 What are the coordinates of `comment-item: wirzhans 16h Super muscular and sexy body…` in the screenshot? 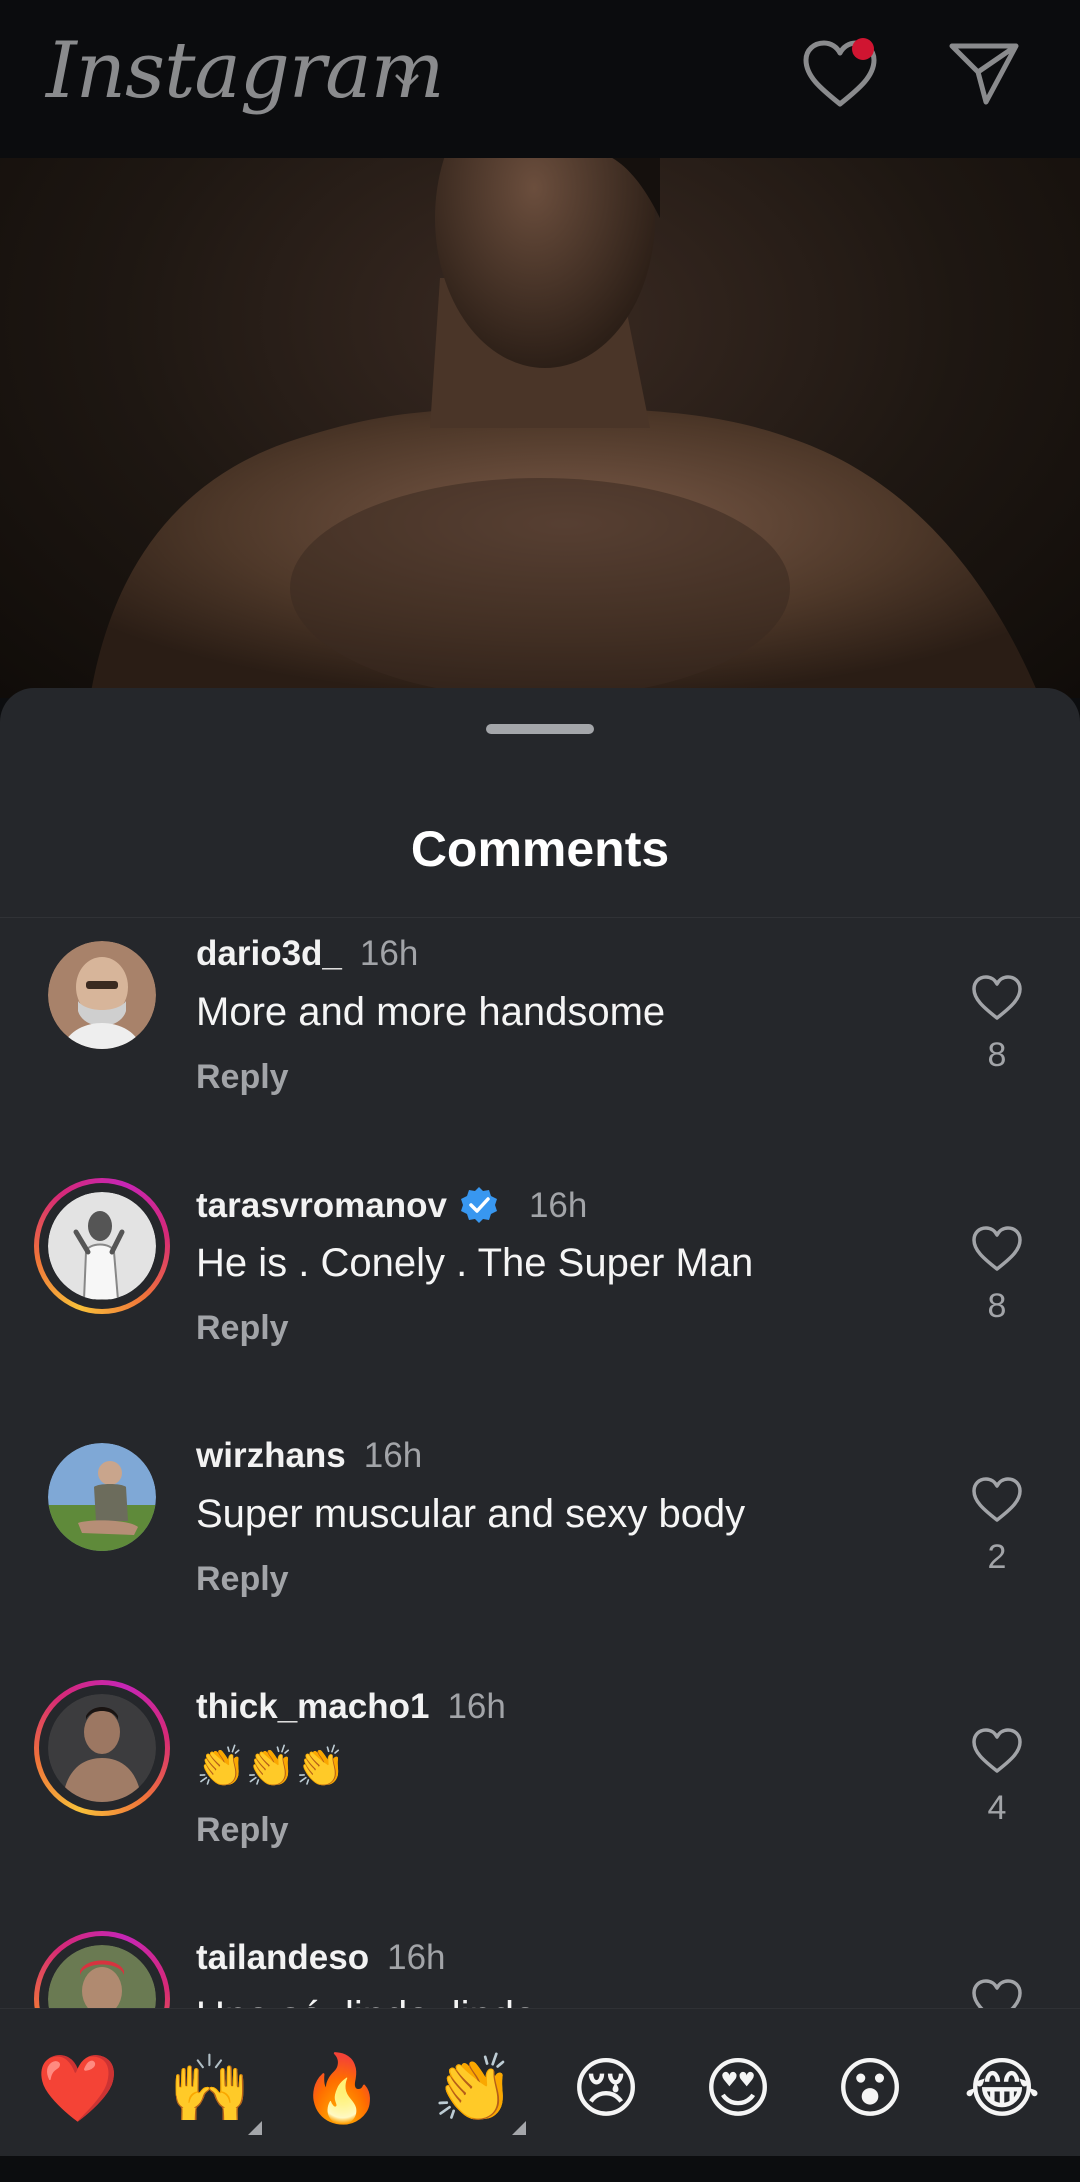 It's located at (540, 1555).